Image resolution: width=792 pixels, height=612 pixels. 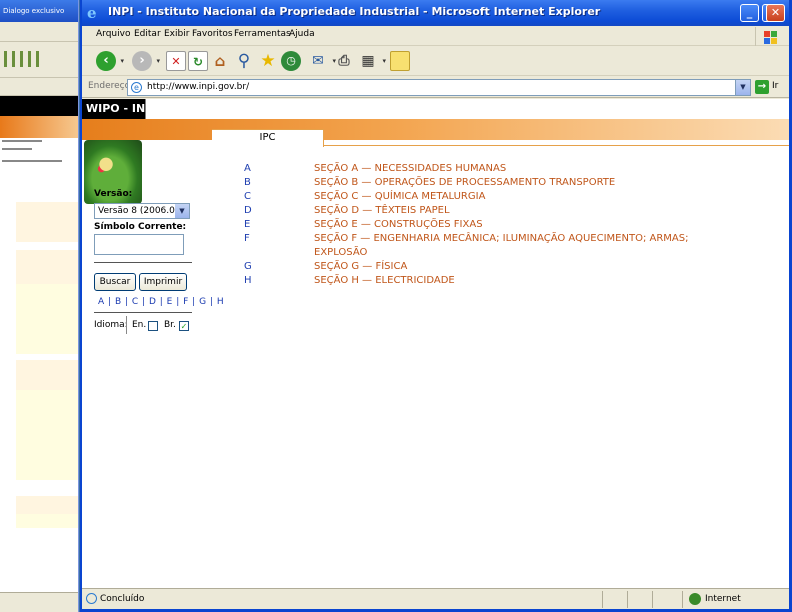 What do you see at coordinates (39, 87) in the screenshot?
I see `background-window-address` at bounding box center [39, 87].